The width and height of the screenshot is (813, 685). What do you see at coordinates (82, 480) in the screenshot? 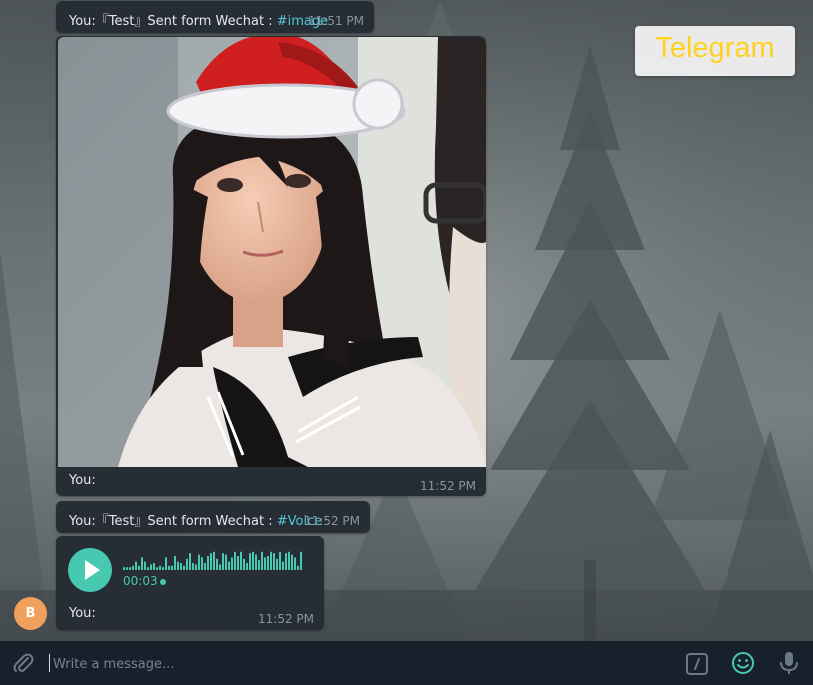
I see `photo-caption: You:` at bounding box center [82, 480].